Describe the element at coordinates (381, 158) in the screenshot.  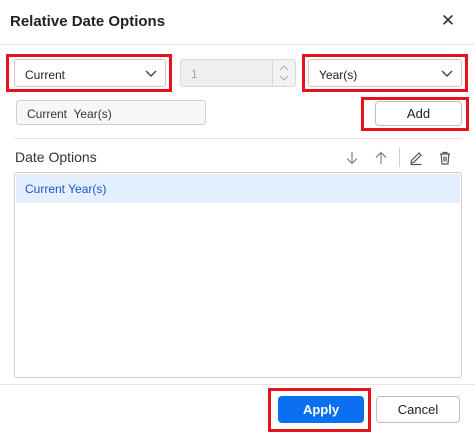
I see `arrow-up-icon` at that location.